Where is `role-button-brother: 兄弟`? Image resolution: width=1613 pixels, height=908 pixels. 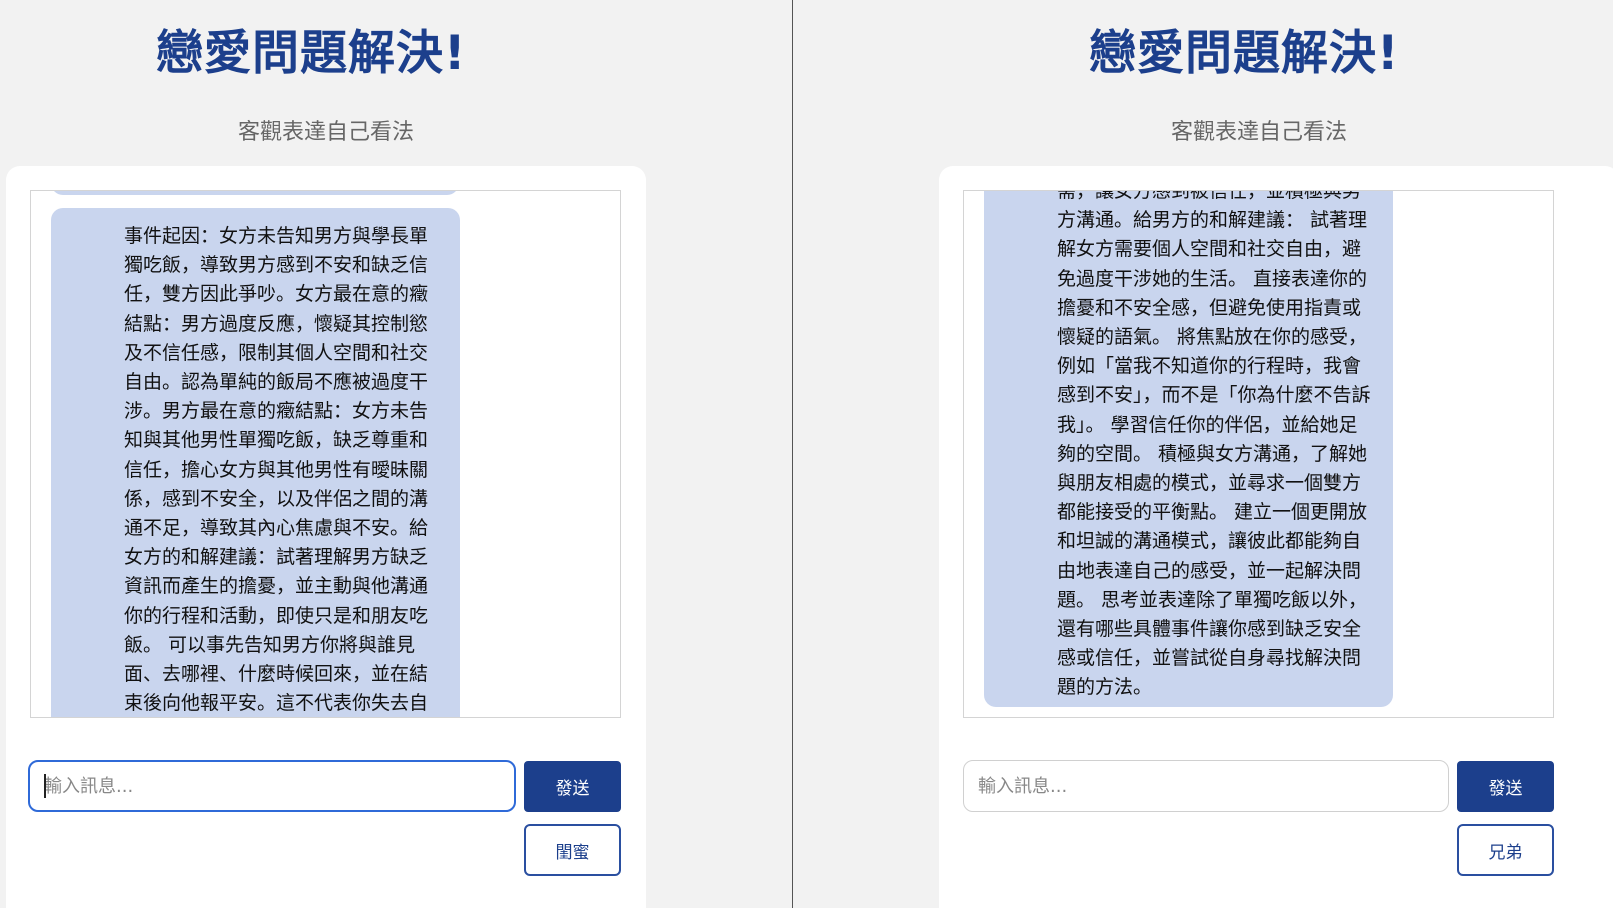
role-button-brother: 兄弟 is located at coordinates (1505, 850).